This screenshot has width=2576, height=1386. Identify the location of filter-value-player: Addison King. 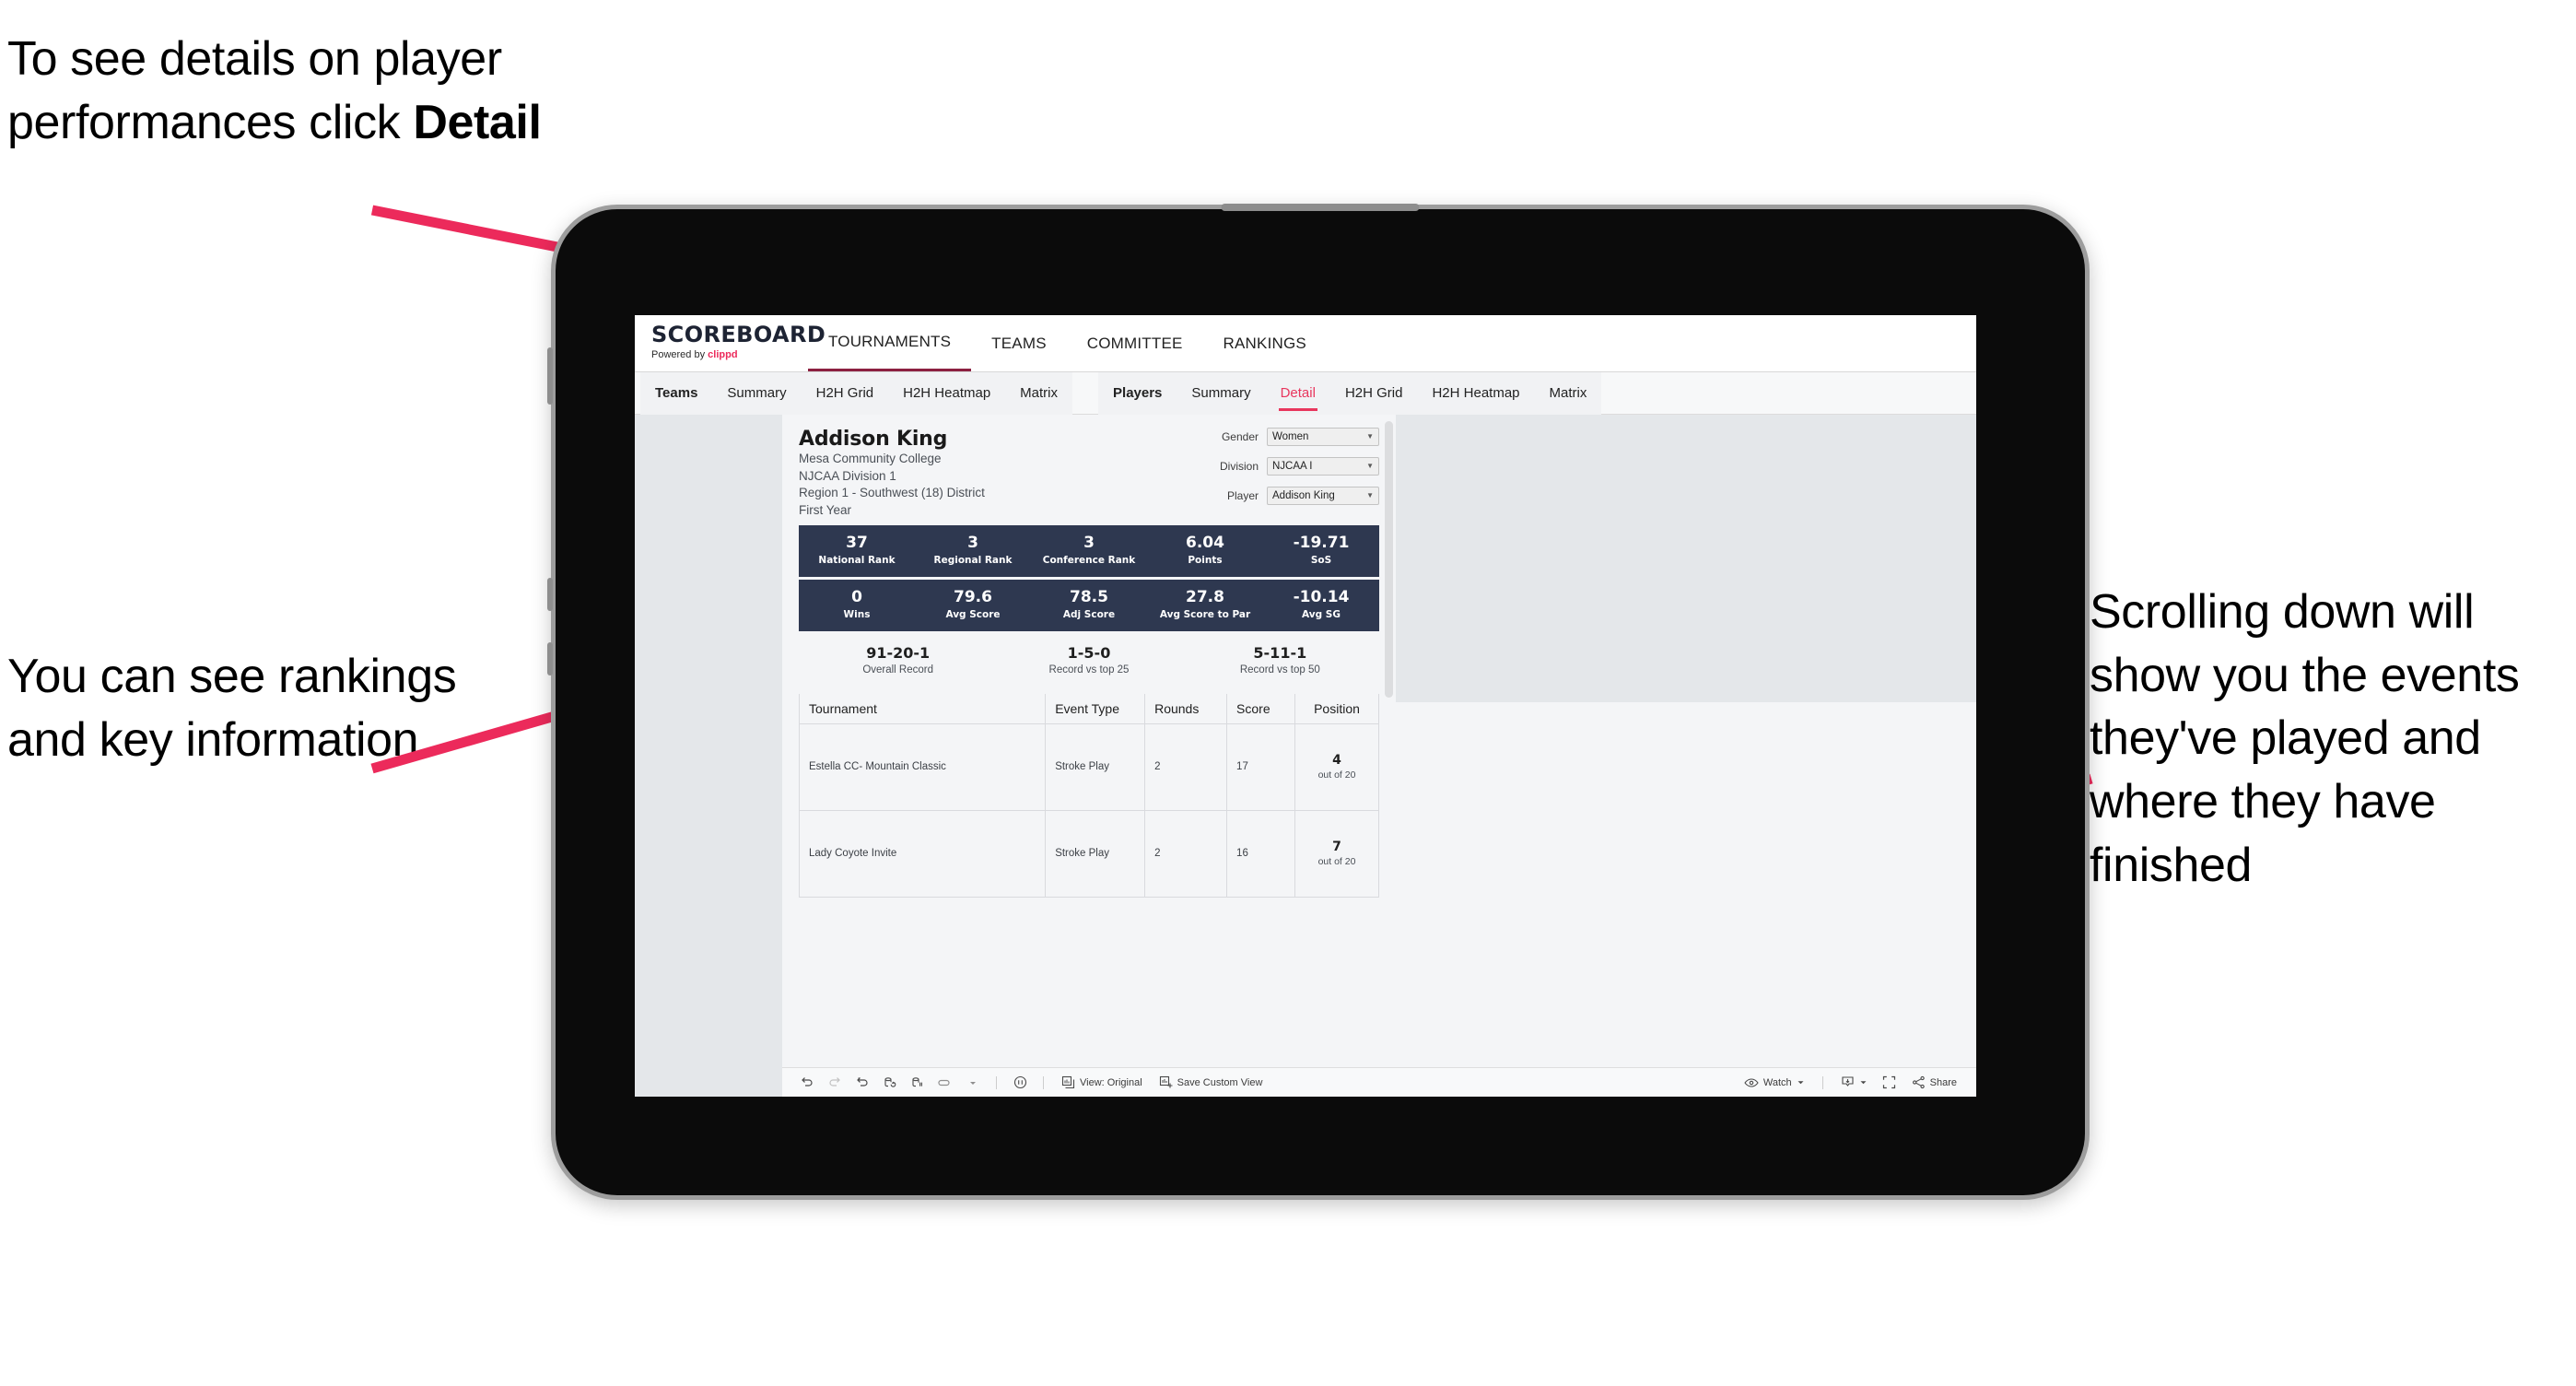
(1303, 495).